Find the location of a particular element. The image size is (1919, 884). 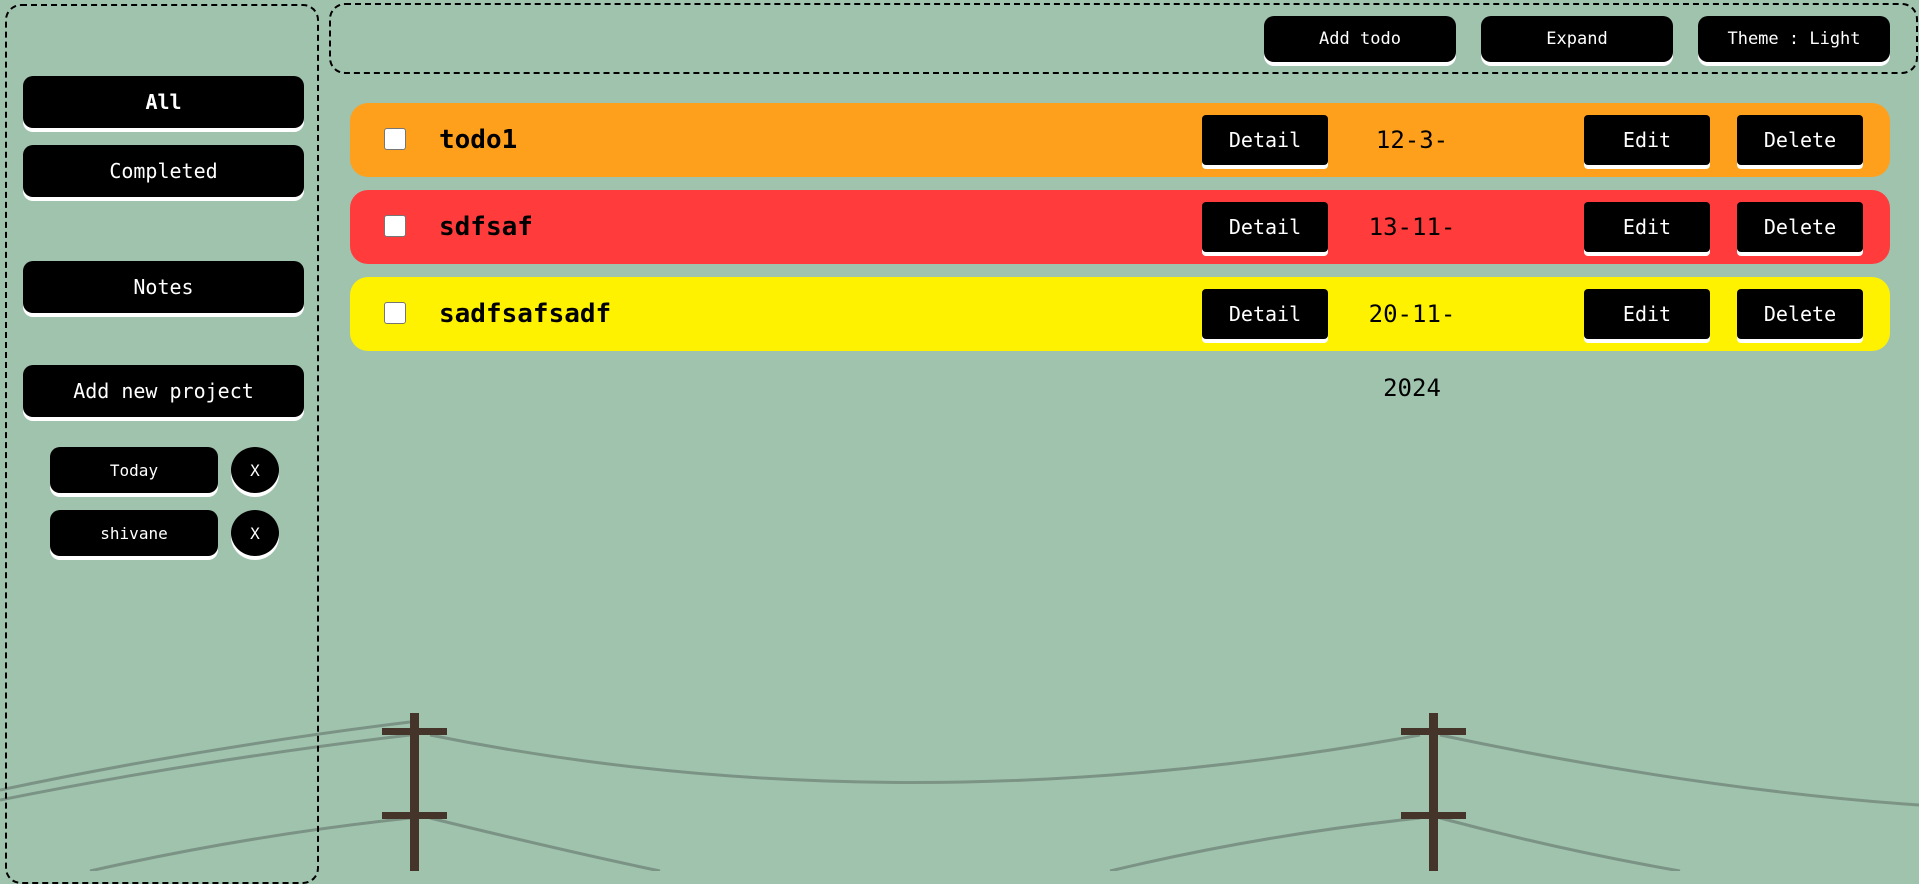

todo-title: sadfsafsadf is located at coordinates (525, 314).